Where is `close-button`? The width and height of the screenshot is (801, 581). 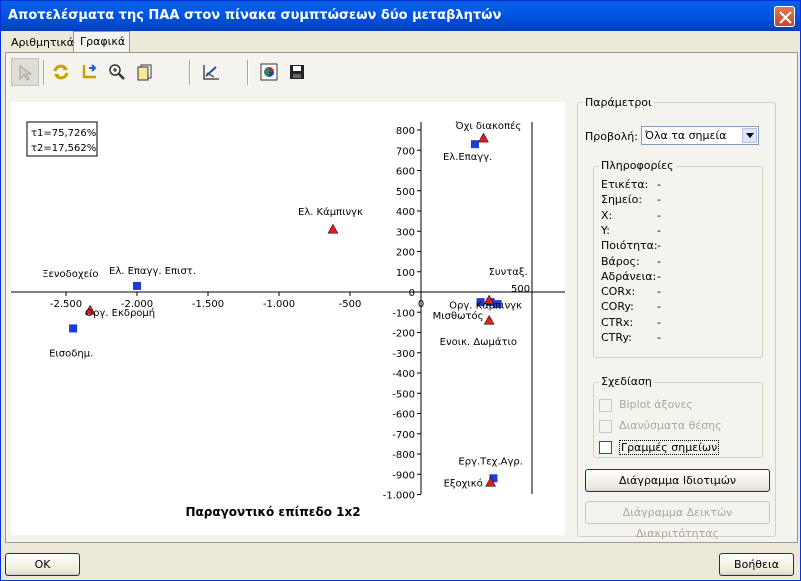 close-button is located at coordinates (784, 16).